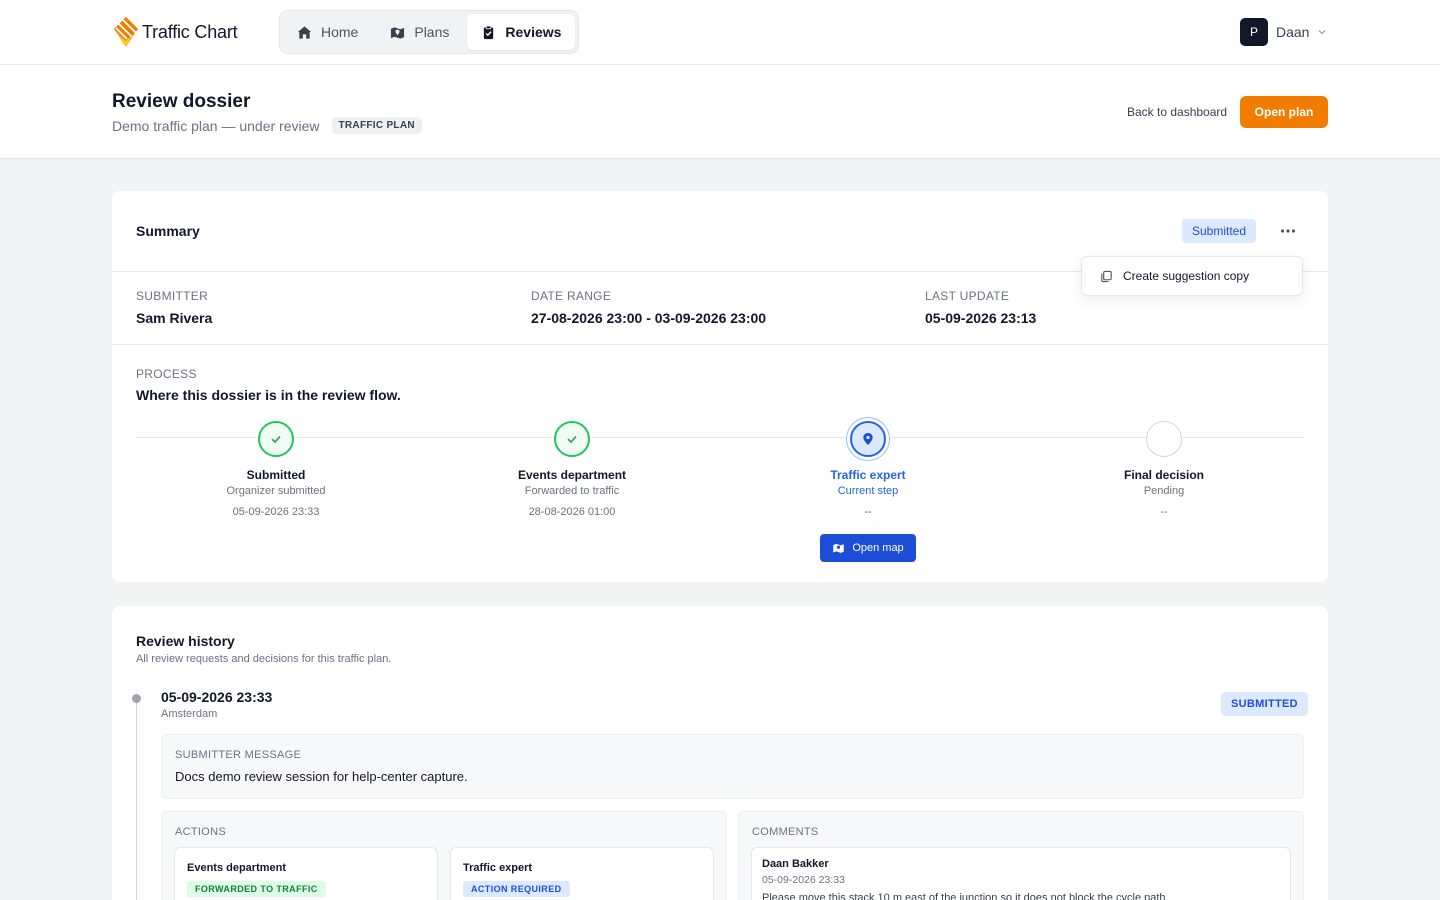 This screenshot has height=900, width=1440. I want to click on copy-icon, so click(1106, 276).